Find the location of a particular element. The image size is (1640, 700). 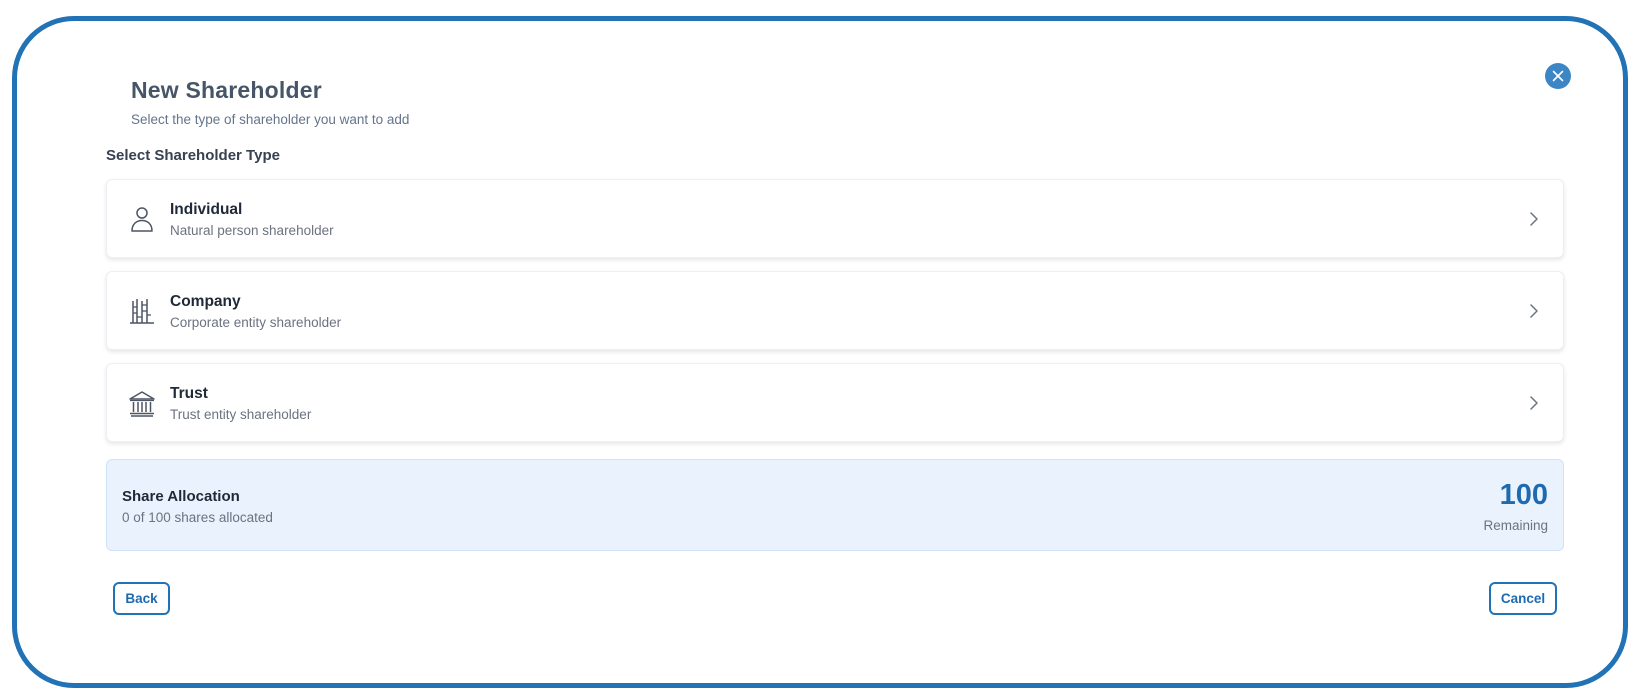

bank-icon is located at coordinates (142, 404).